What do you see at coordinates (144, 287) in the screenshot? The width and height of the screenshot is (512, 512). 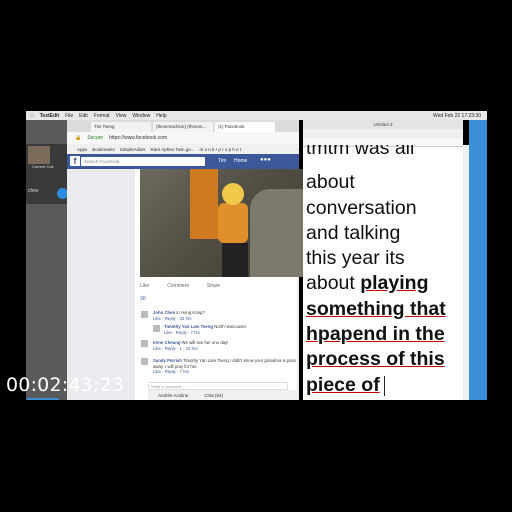 I see `like-button: Like` at bounding box center [144, 287].